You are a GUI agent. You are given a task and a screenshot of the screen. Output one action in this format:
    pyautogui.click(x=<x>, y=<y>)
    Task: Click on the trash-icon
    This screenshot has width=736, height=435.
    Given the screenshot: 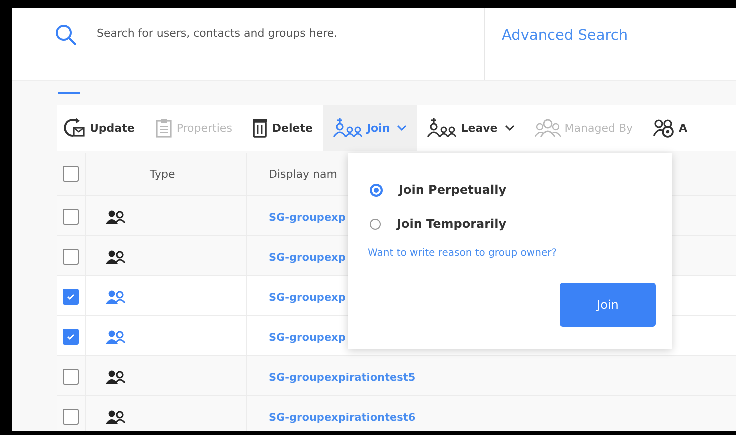 What is the action you would take?
    pyautogui.click(x=260, y=128)
    